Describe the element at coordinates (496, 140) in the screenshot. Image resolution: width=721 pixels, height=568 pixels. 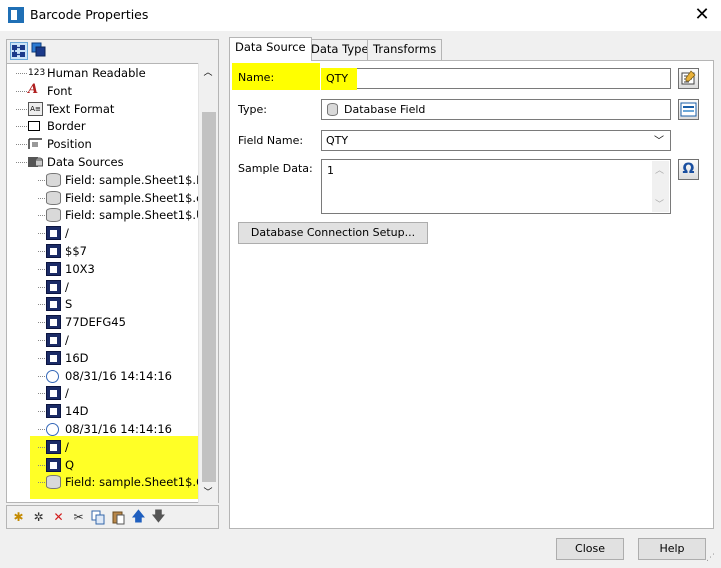
I see `field-name-select` at that location.